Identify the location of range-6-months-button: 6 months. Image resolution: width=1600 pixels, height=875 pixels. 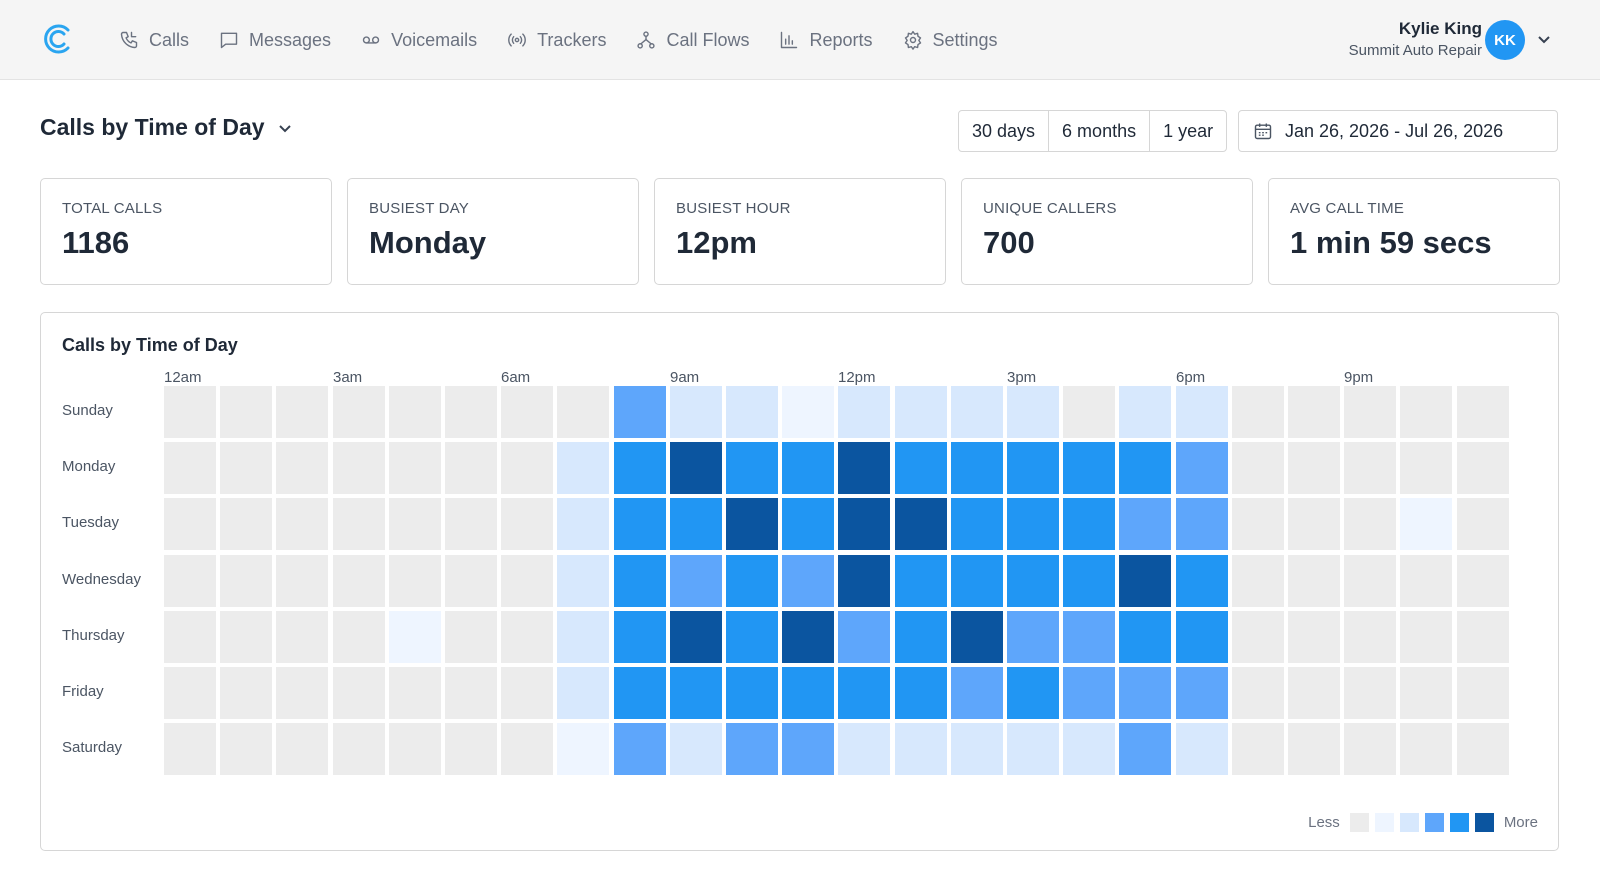
(1100, 131).